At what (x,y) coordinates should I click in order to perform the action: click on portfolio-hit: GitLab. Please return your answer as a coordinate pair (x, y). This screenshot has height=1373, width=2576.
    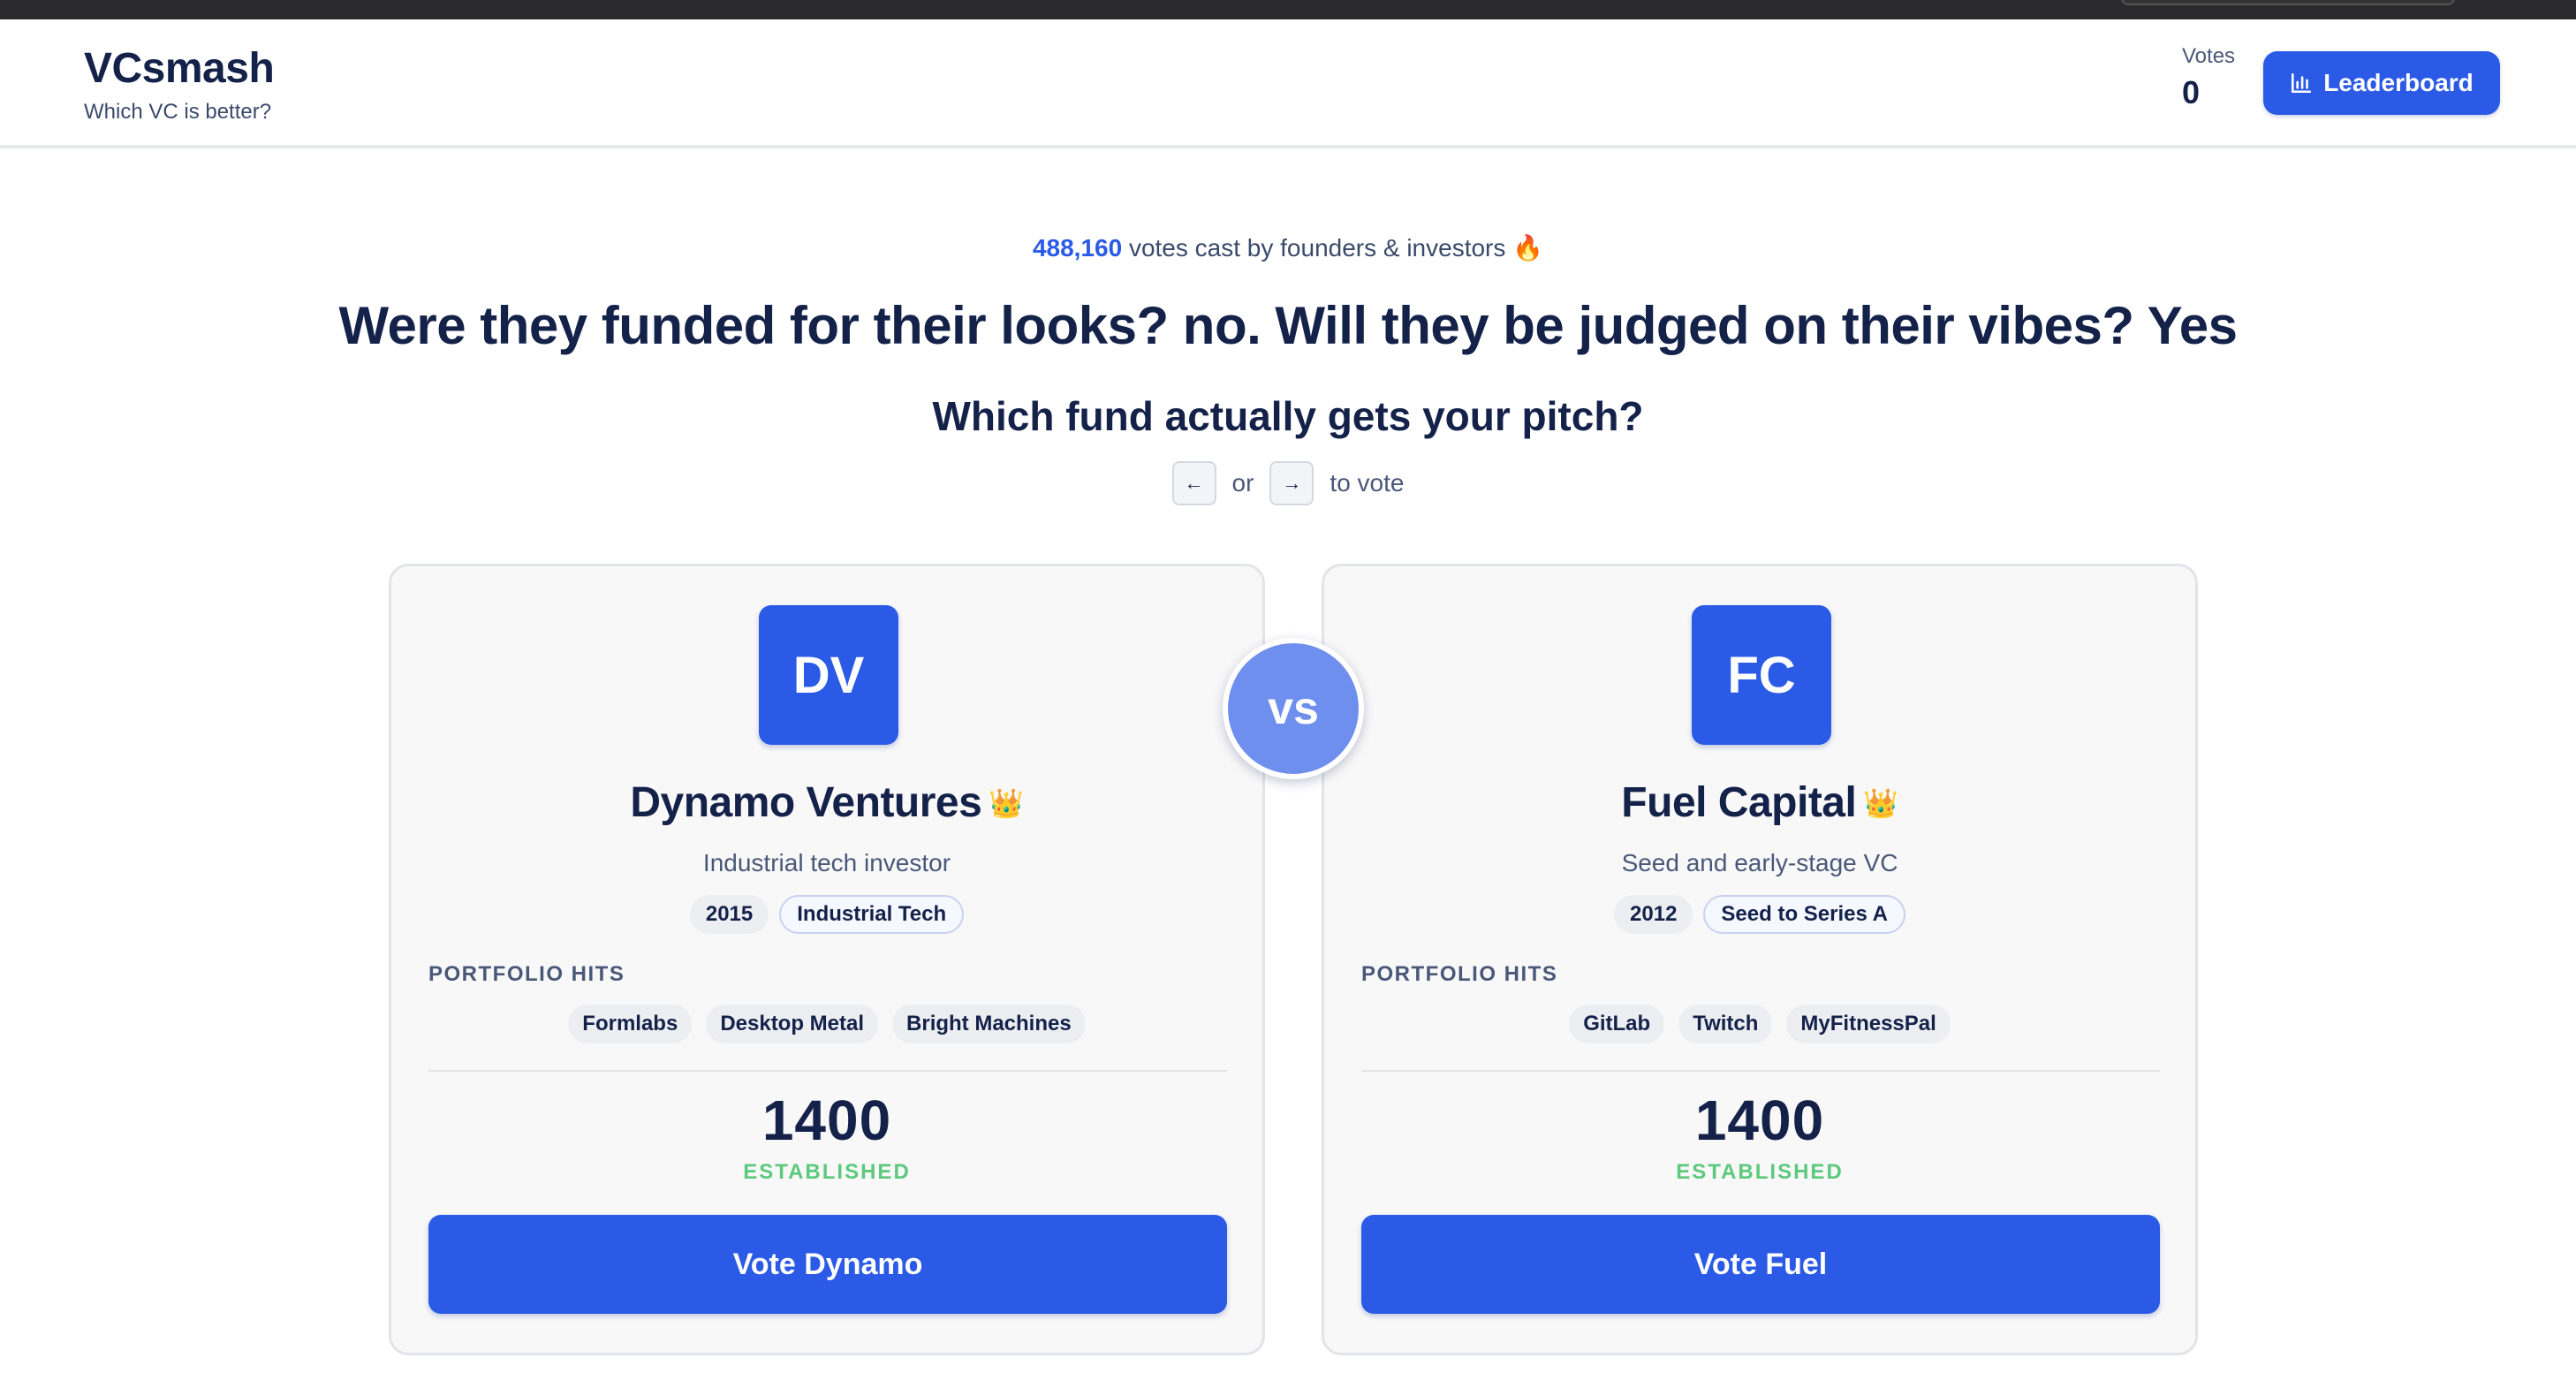
    Looking at the image, I should click on (1617, 1024).